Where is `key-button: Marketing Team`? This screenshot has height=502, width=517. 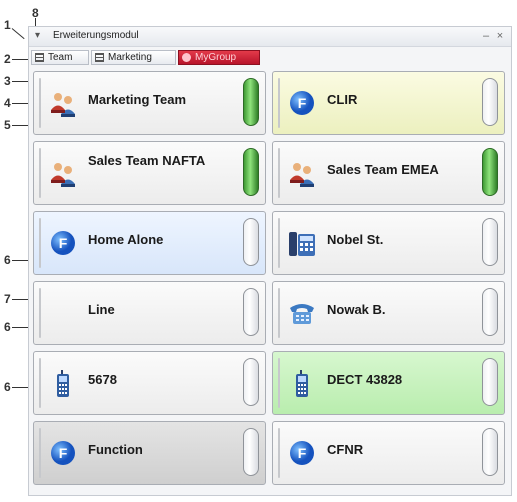
key-button: Marketing Team is located at coordinates (149, 103).